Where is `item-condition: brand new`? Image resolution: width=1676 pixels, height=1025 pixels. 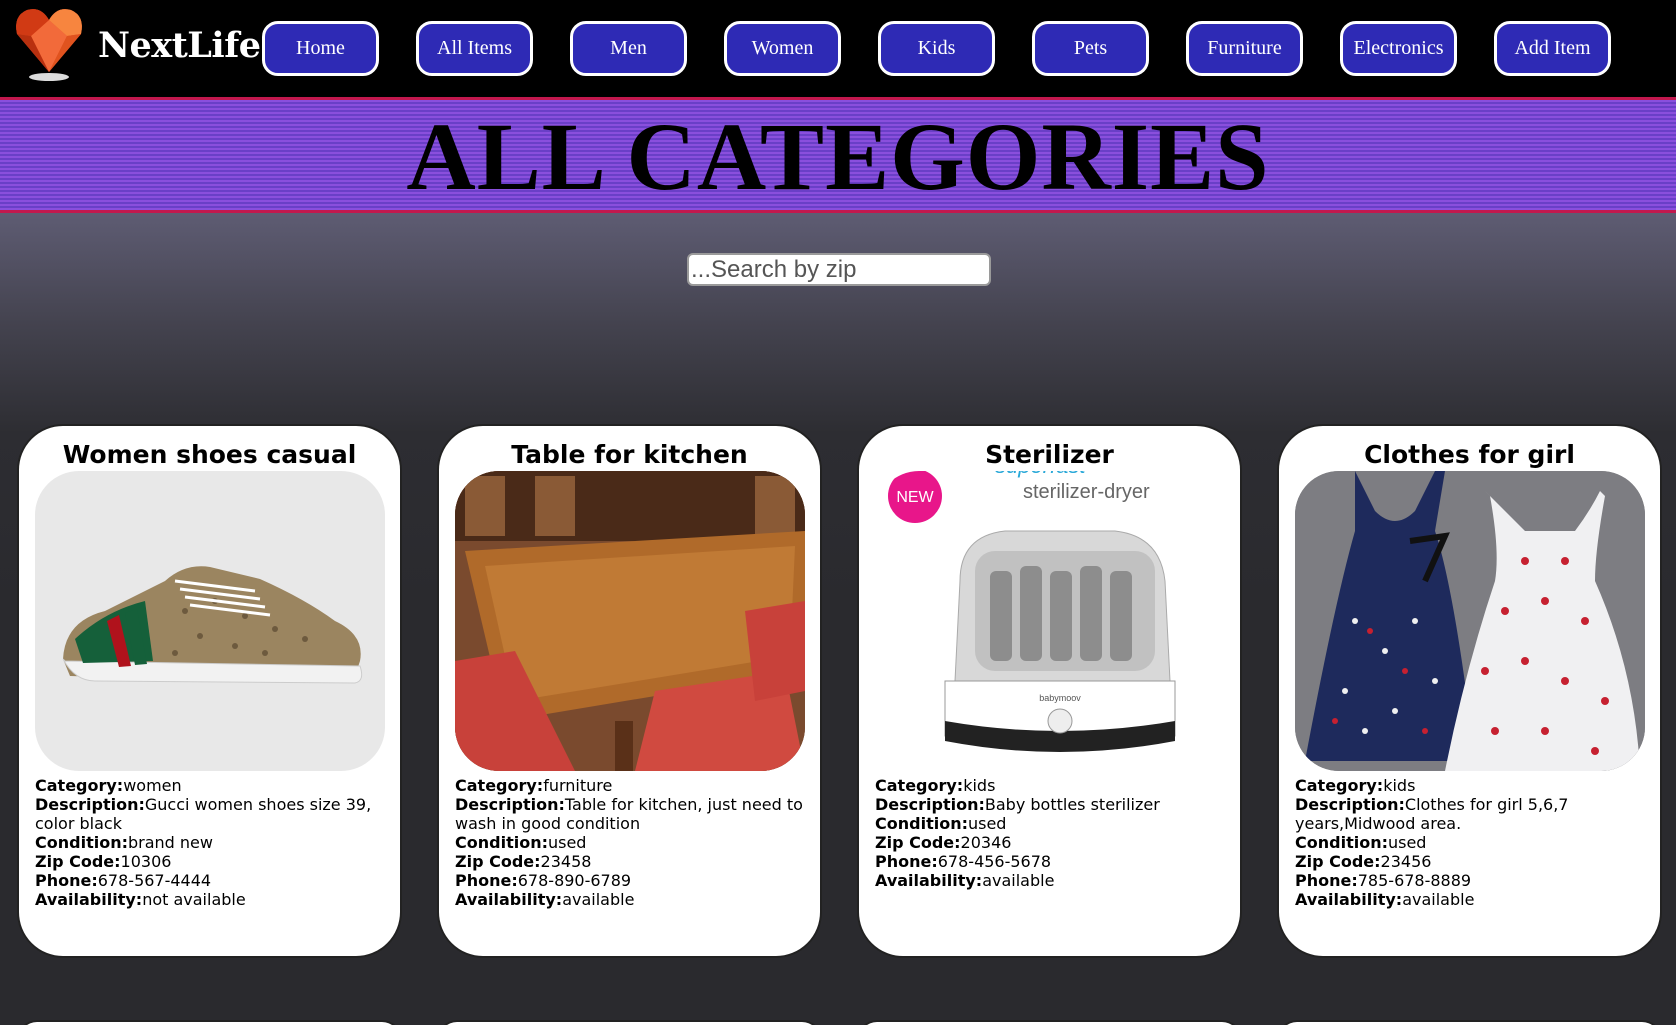 item-condition: brand new is located at coordinates (170, 842).